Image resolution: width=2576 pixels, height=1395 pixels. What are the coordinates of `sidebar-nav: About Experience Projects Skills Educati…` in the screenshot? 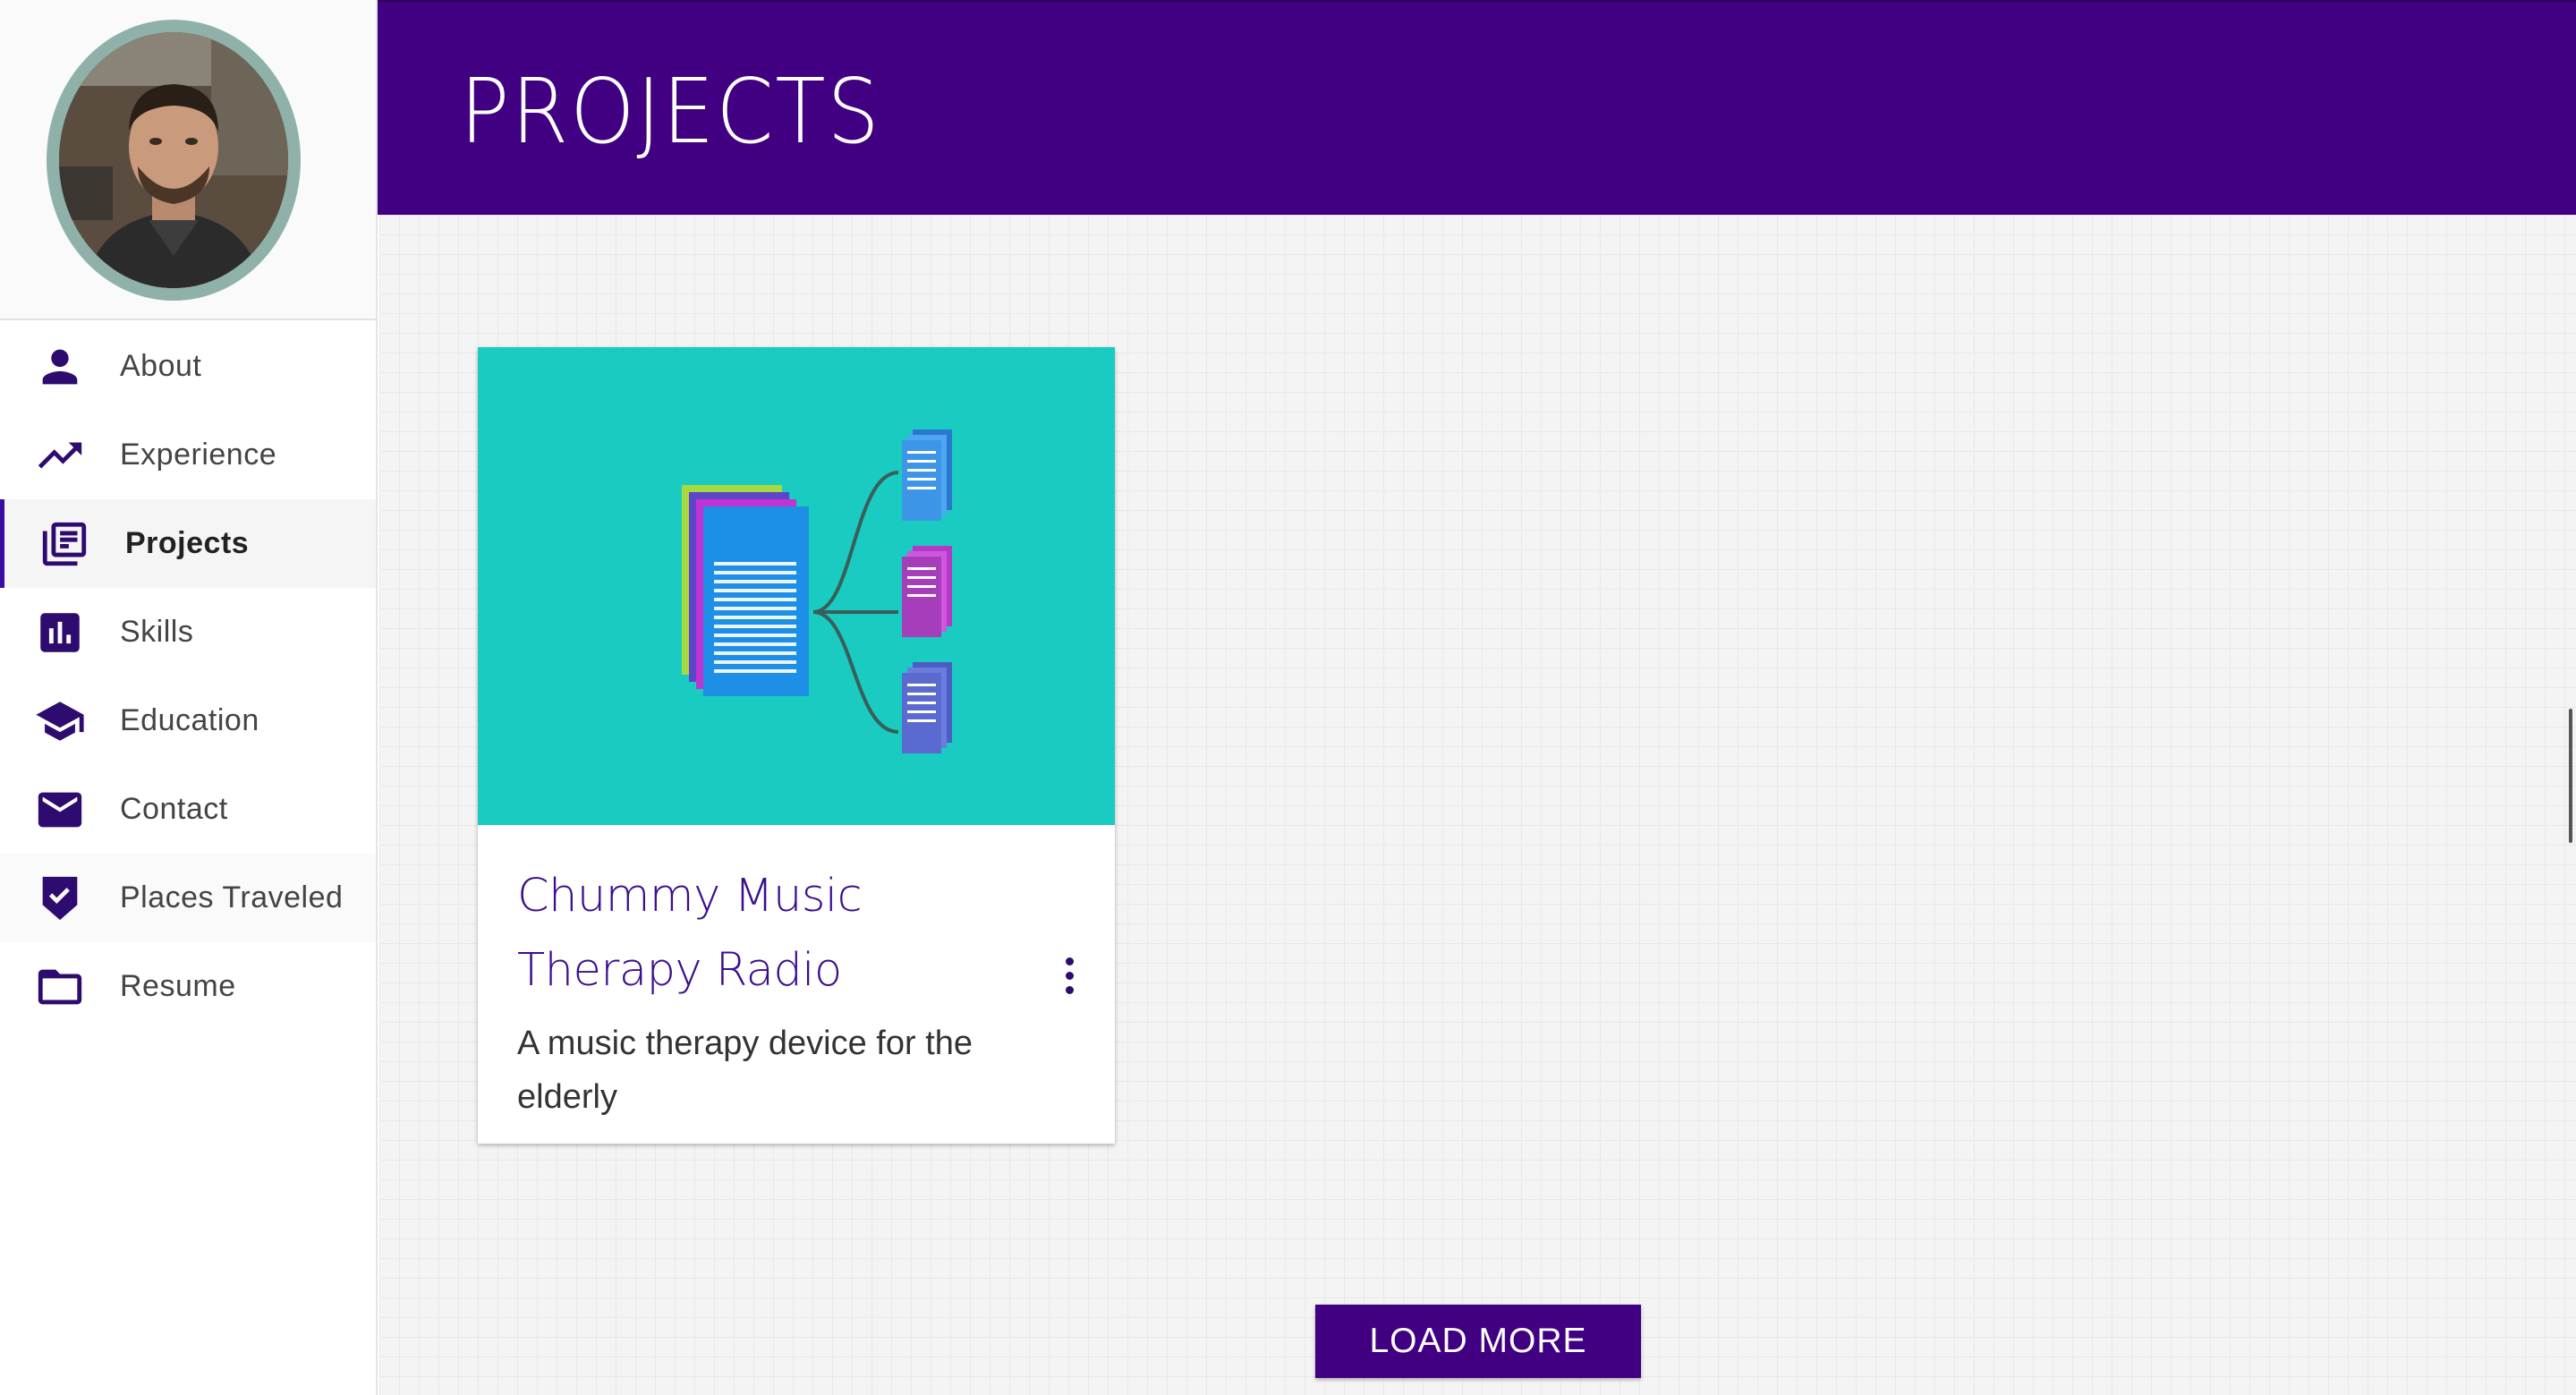 It's located at (188, 675).